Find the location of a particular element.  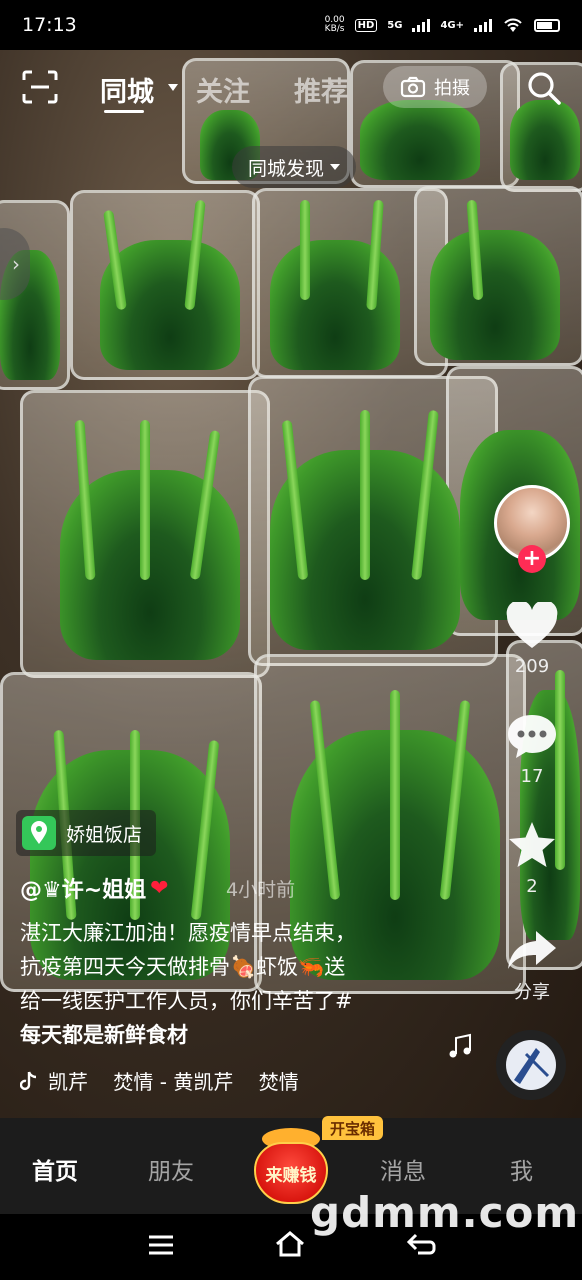

tab-following: 关注 is located at coordinates (223, 89).